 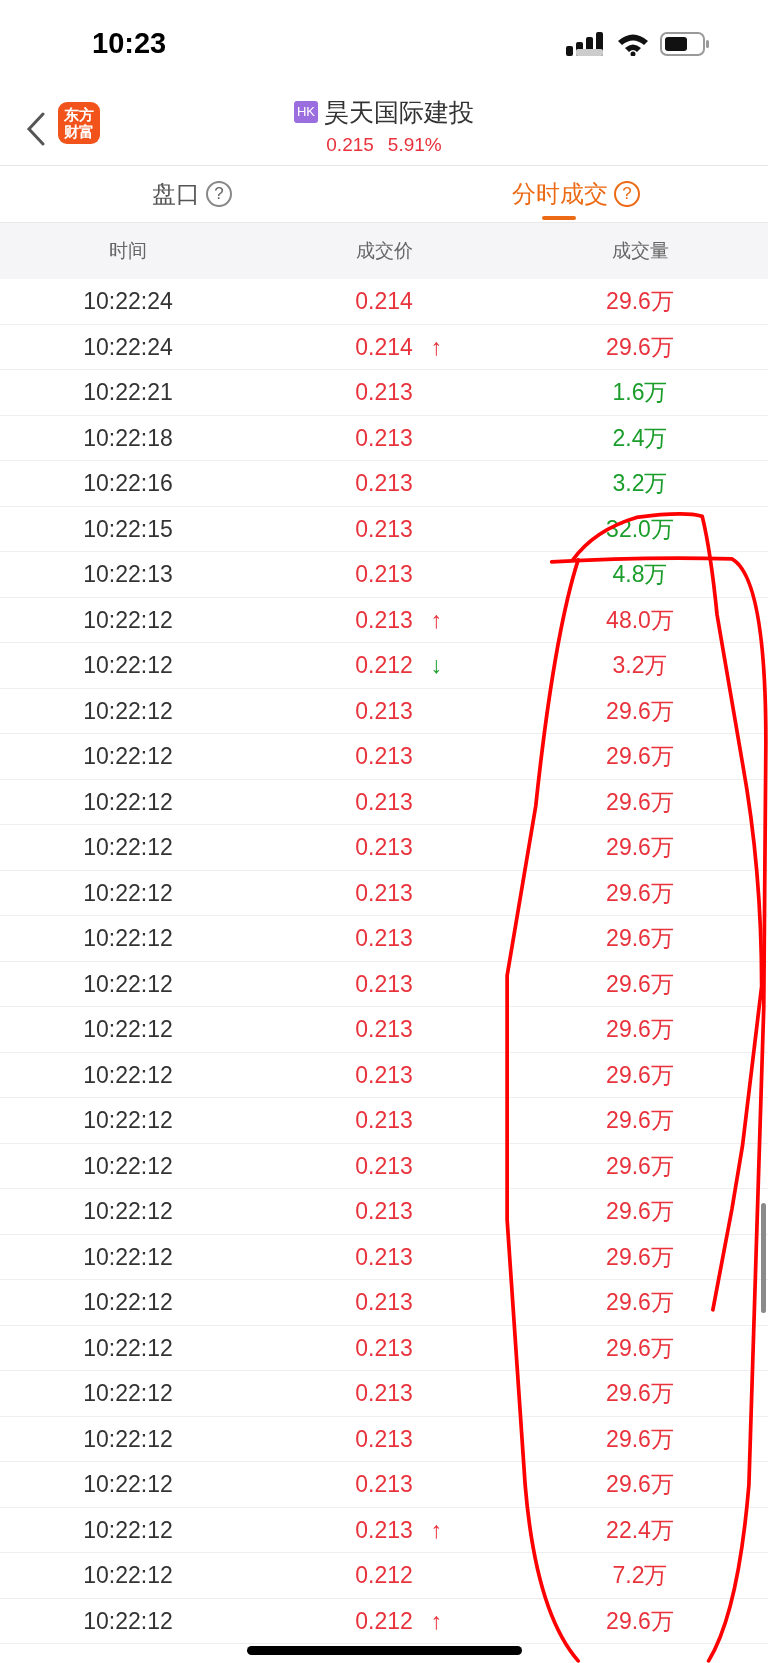 I want to click on column-header: 成交价, so click(x=384, y=250).